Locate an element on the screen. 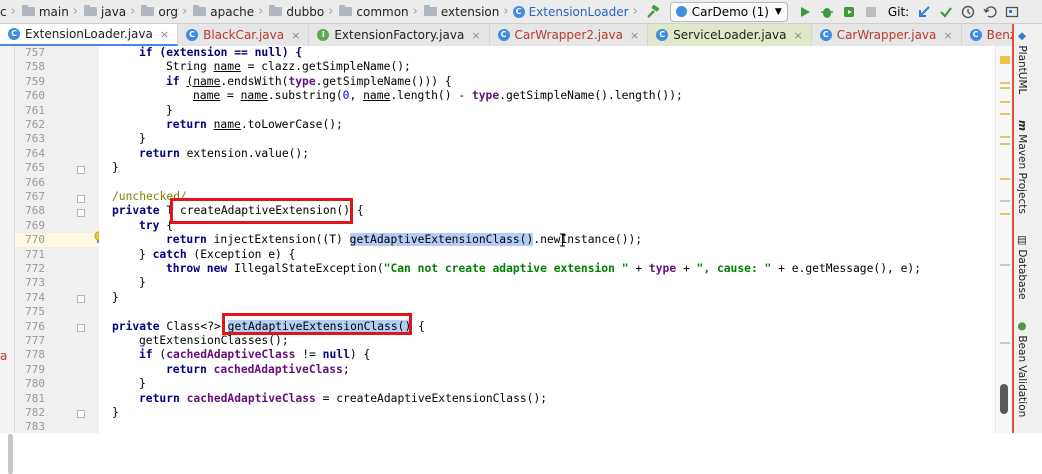 Image resolution: width=1042 pixels, height=474 pixels. left-scrollbar is located at coordinates (10, 454).